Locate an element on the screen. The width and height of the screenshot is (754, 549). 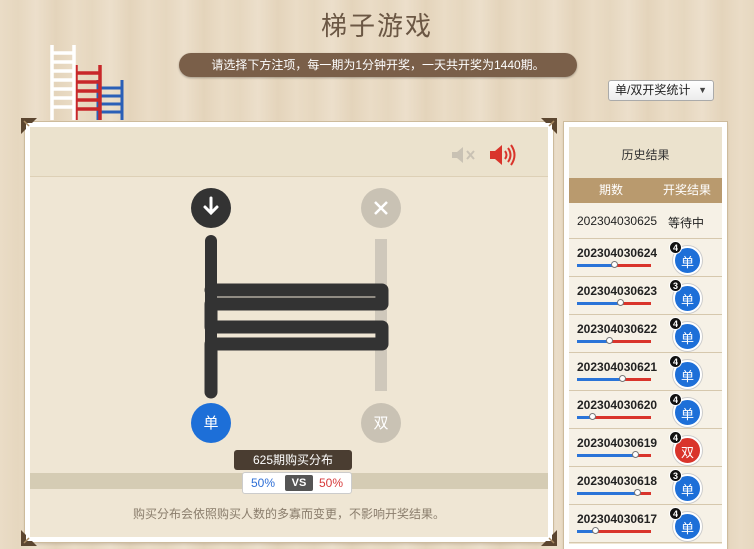
scroll-thumb is located at coordinates (725, 215).